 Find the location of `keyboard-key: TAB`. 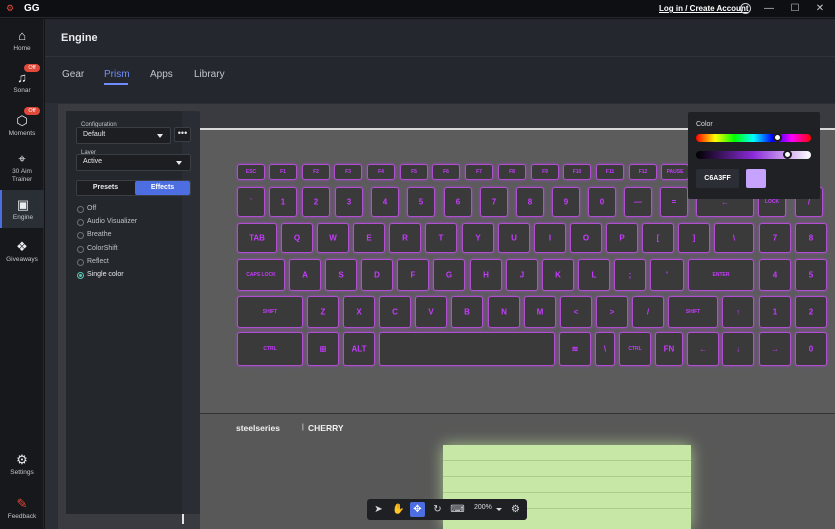

keyboard-key: TAB is located at coordinates (257, 238).